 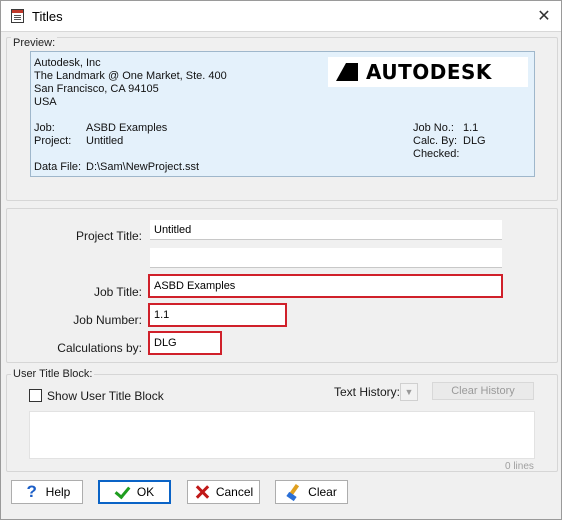 I want to click on cancel-button-label: Cancel, so click(x=234, y=492).